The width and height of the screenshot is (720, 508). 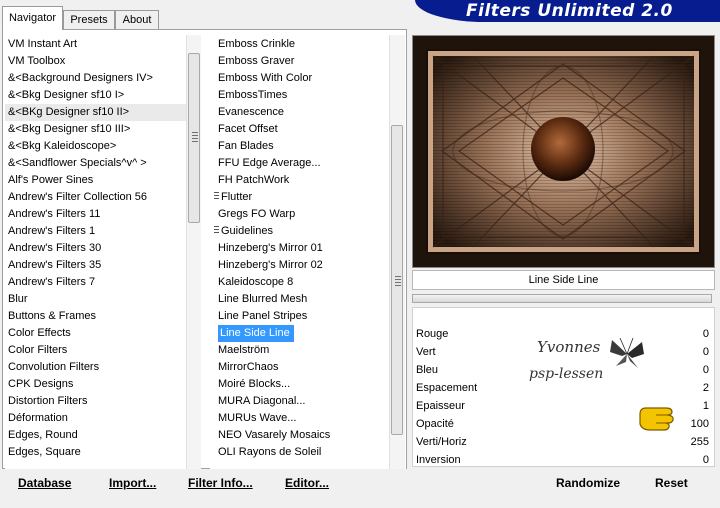 What do you see at coordinates (432, 334) in the screenshot?
I see `parameter-name: Rouge` at bounding box center [432, 334].